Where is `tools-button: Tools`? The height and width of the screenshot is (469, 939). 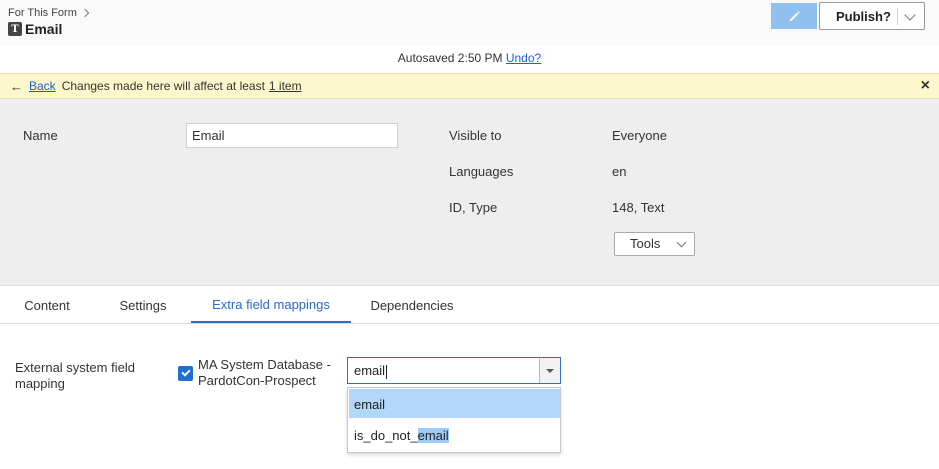
tools-button: Tools is located at coordinates (654, 244).